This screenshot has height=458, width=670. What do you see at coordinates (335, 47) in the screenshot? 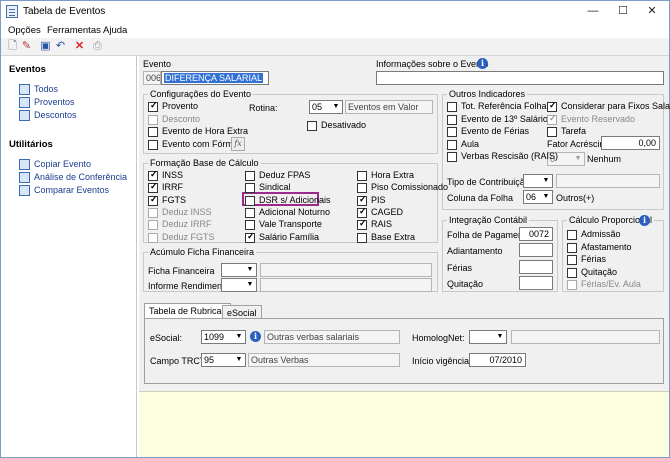
I see `toolbar: 🗋 ✎ ▣ ↶ ✕ ⎙` at bounding box center [335, 47].